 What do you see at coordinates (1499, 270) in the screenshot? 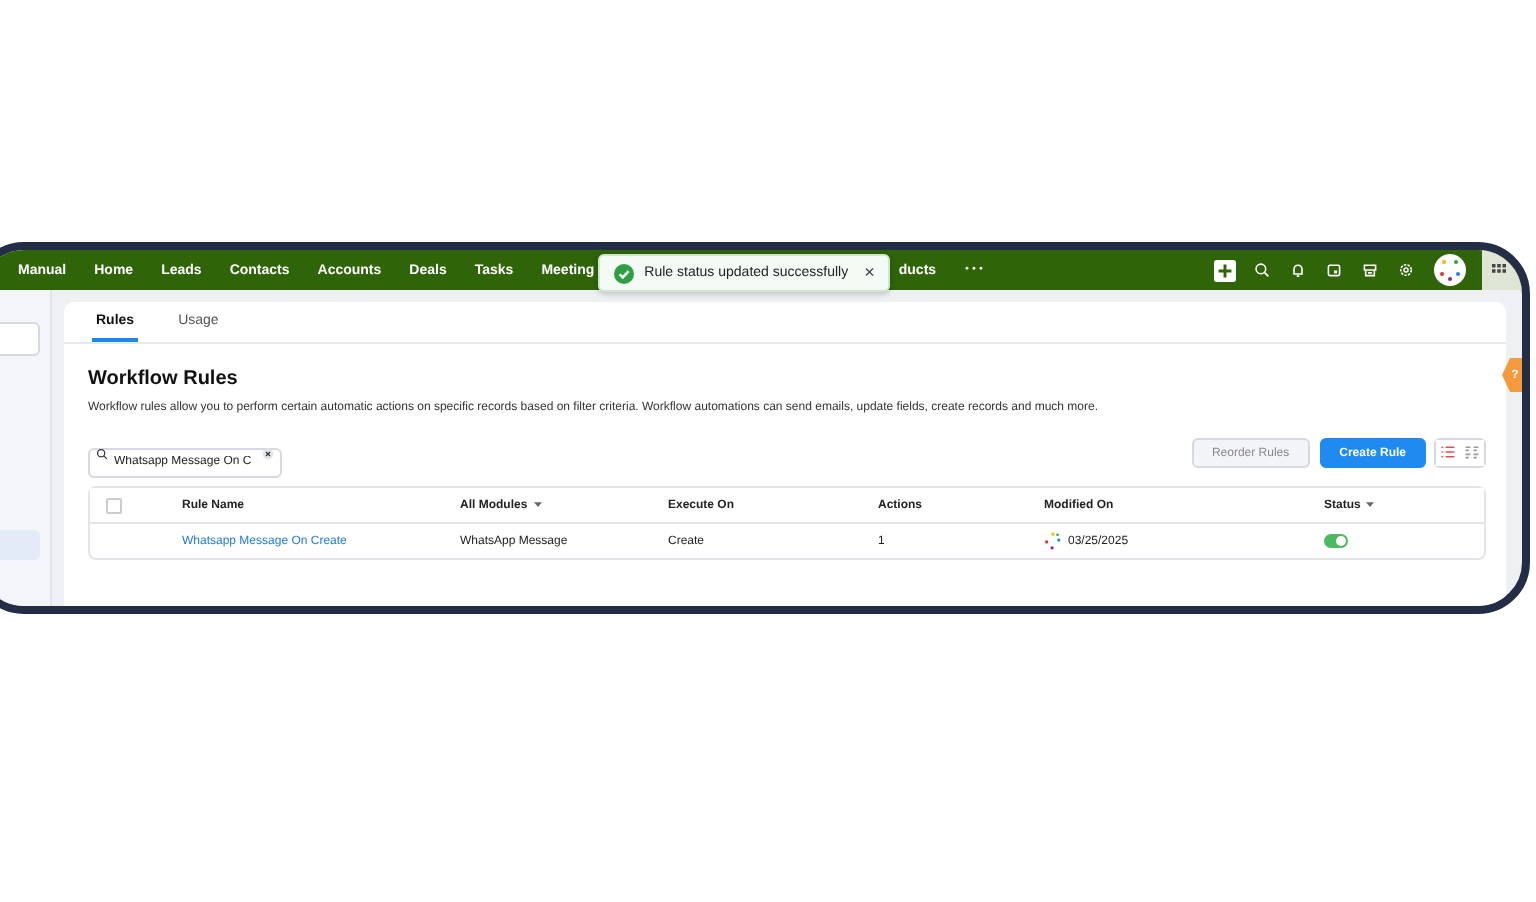
I see `apps-grid-icon` at bounding box center [1499, 270].